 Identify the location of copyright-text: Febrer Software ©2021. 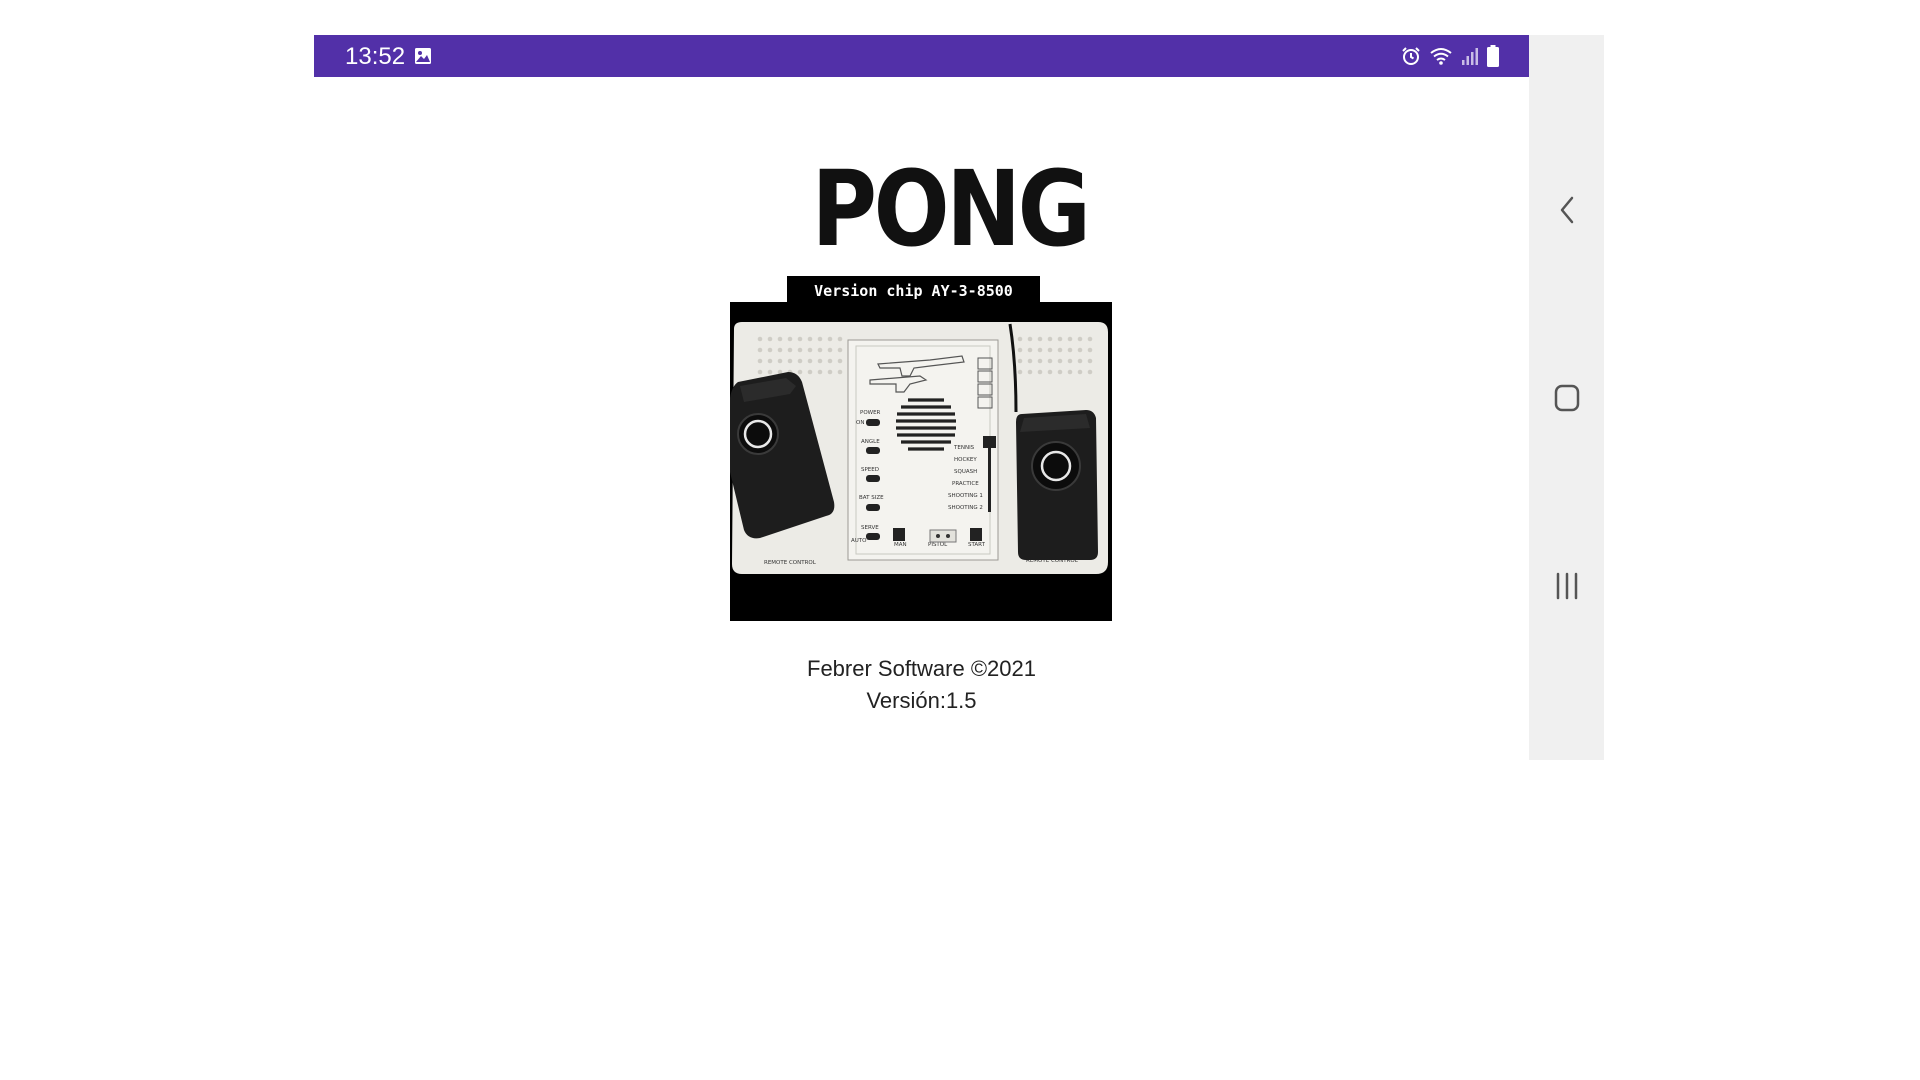
(921, 668).